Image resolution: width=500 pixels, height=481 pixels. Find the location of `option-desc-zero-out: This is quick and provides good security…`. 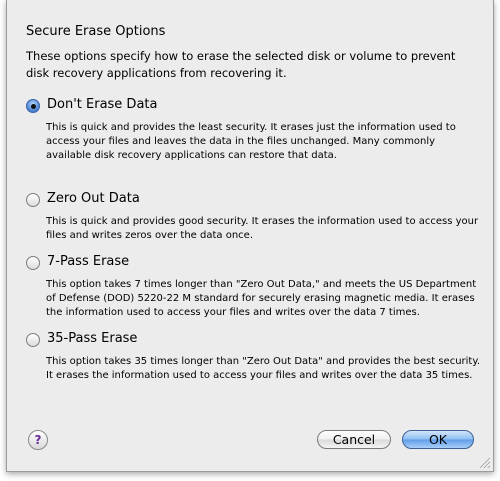

option-desc-zero-out: This is quick and provides good security… is located at coordinates (262, 228).